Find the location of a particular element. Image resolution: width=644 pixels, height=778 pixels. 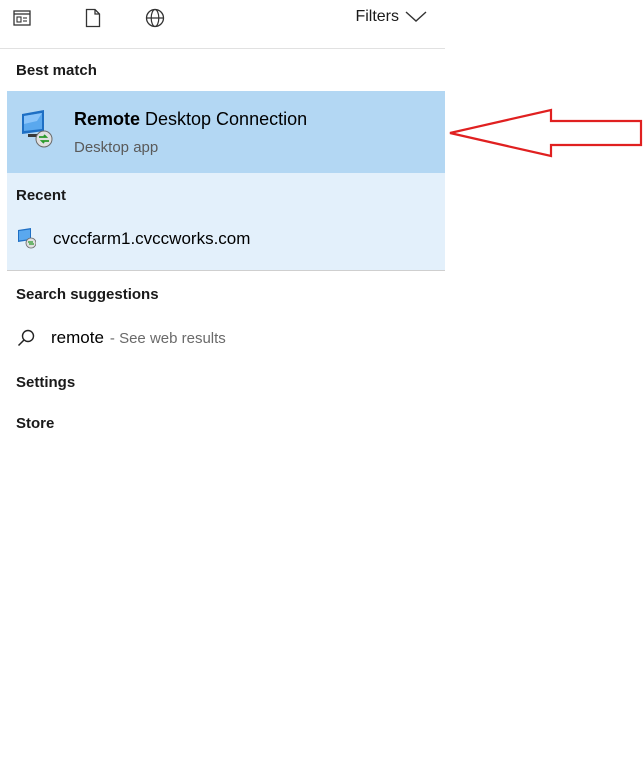

recent-section: Recent cvccfarm1.cvccworks.com is located at coordinates (226, 222).